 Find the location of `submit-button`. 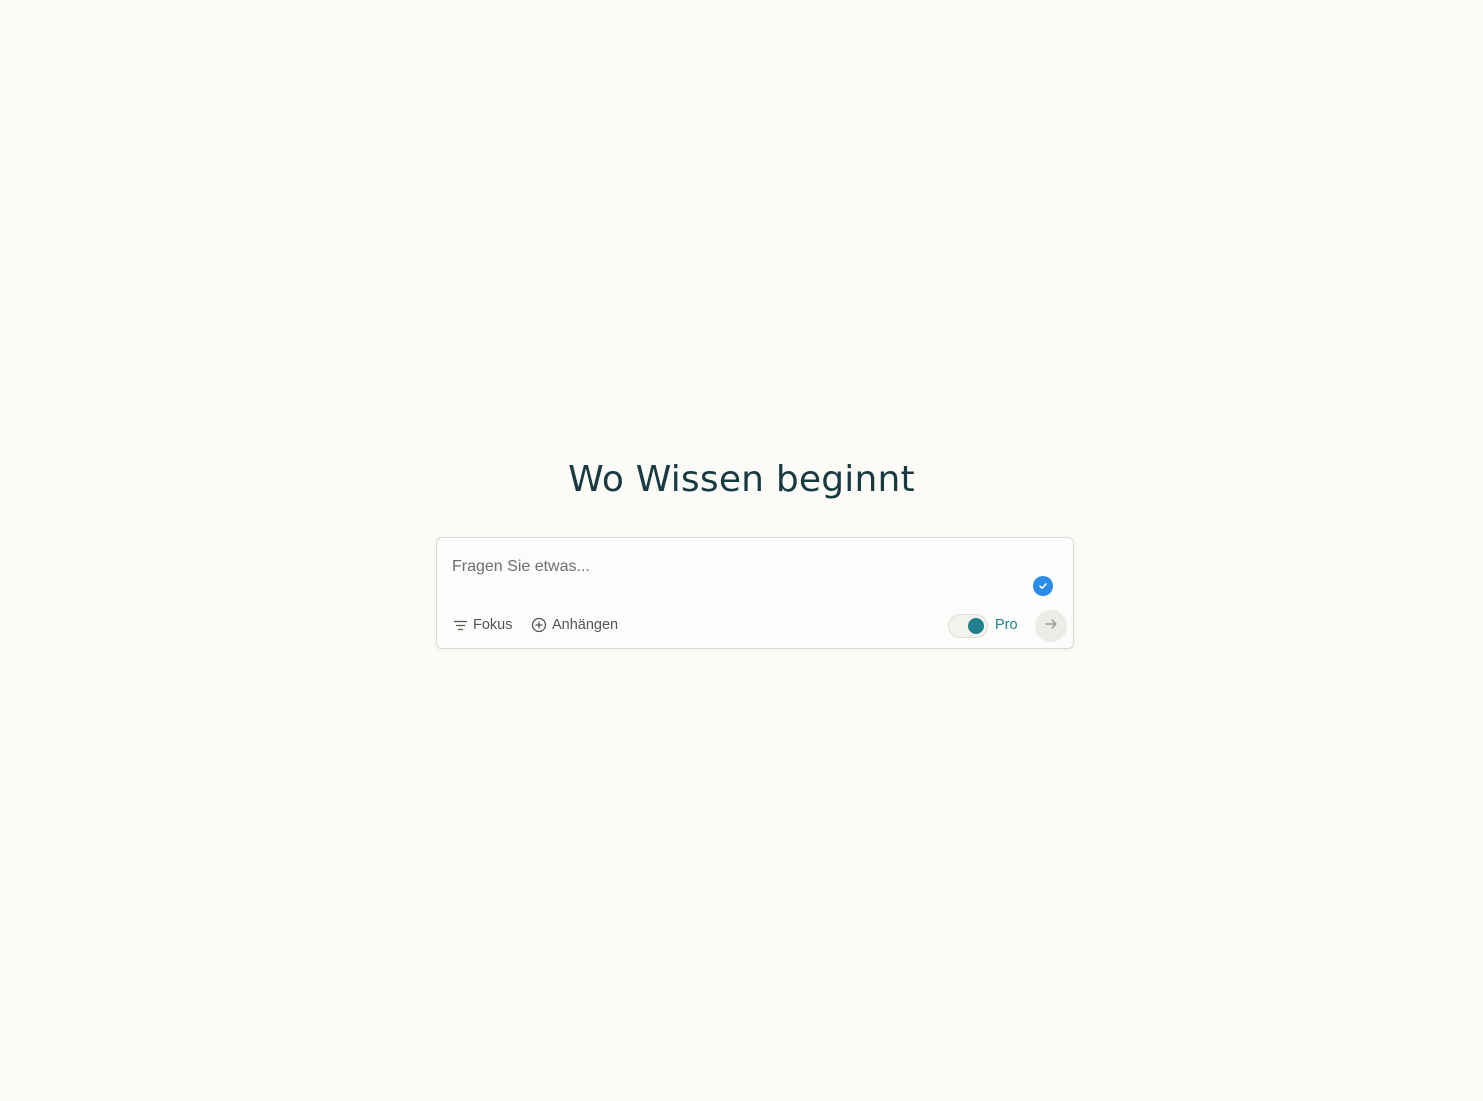

submit-button is located at coordinates (1051, 626).